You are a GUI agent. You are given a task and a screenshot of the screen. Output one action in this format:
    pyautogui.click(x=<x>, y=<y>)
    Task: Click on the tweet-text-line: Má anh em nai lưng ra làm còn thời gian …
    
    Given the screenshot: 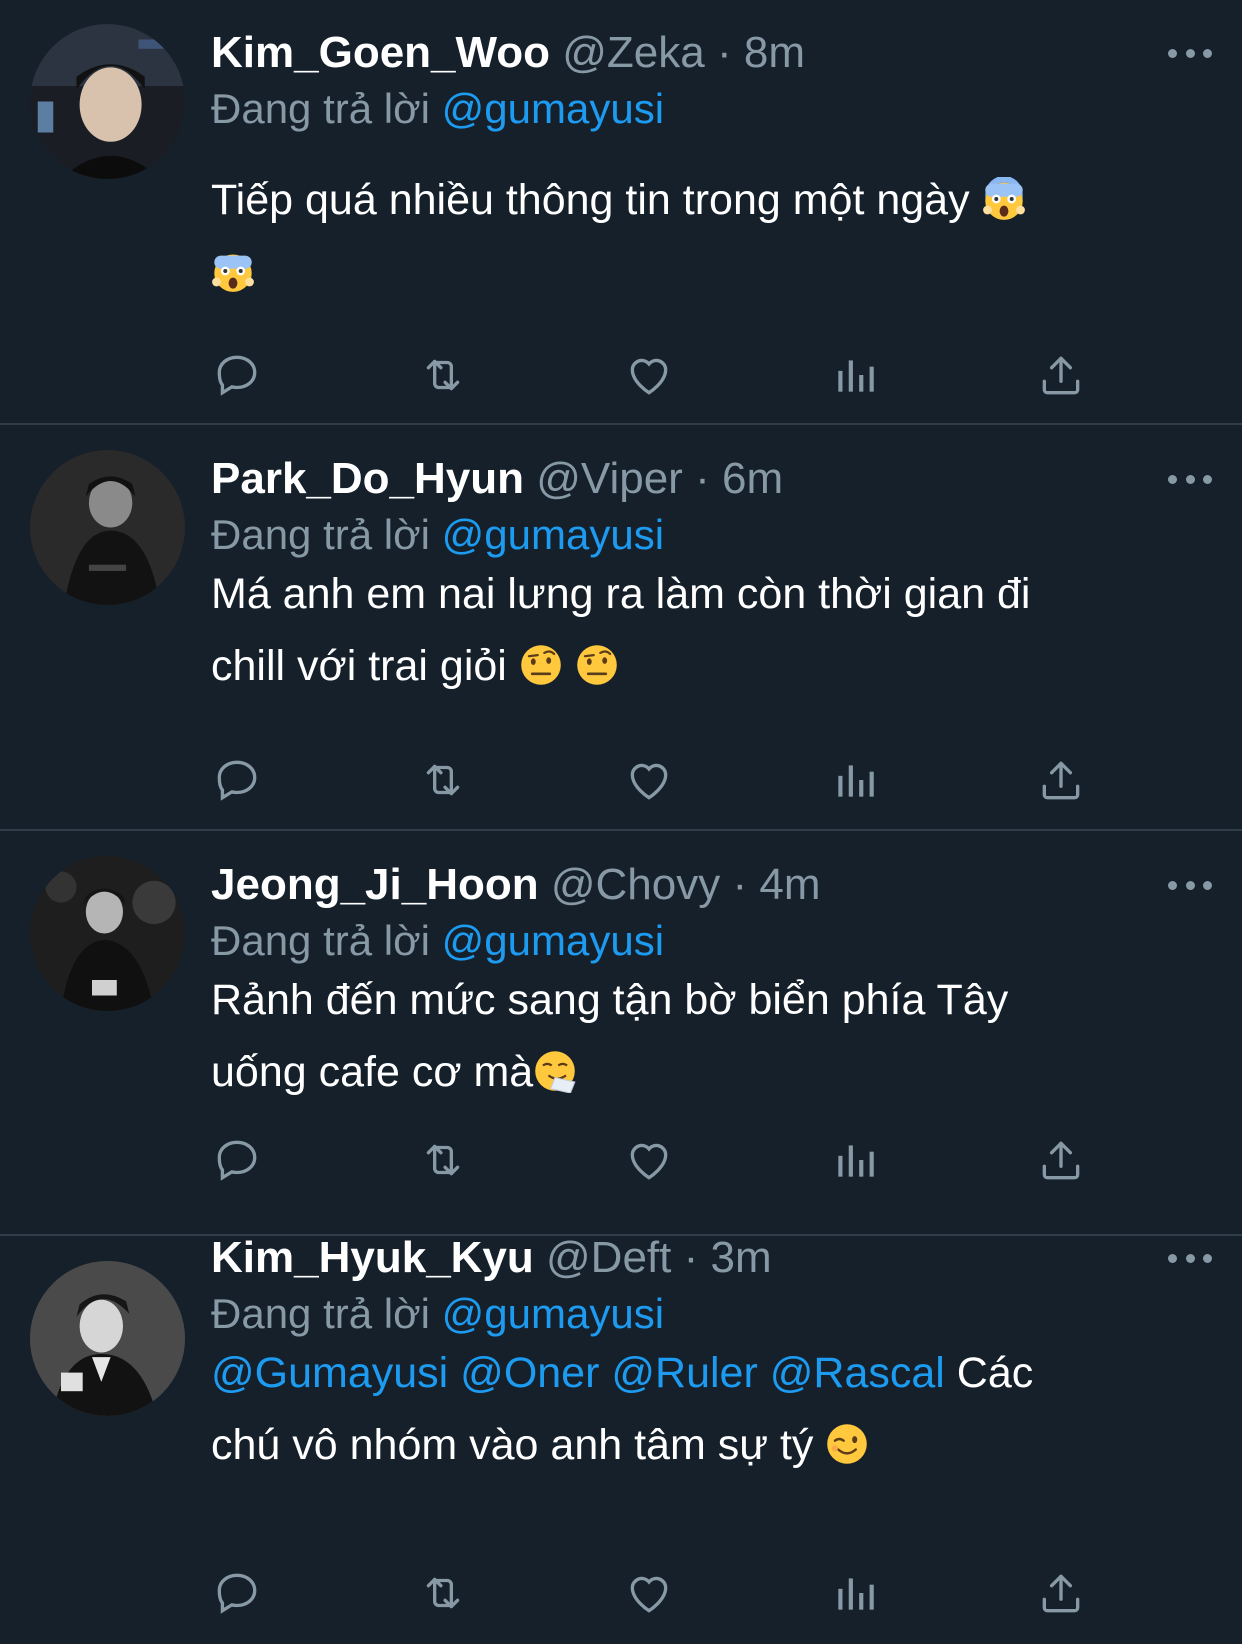 What is the action you would take?
    pyautogui.click(x=621, y=594)
    